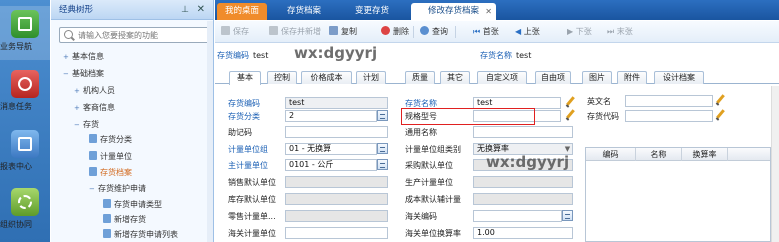 The height and width of the screenshot is (242, 779). Describe the element at coordinates (478, 31) in the screenshot. I see `first-icon: ⏮` at that location.